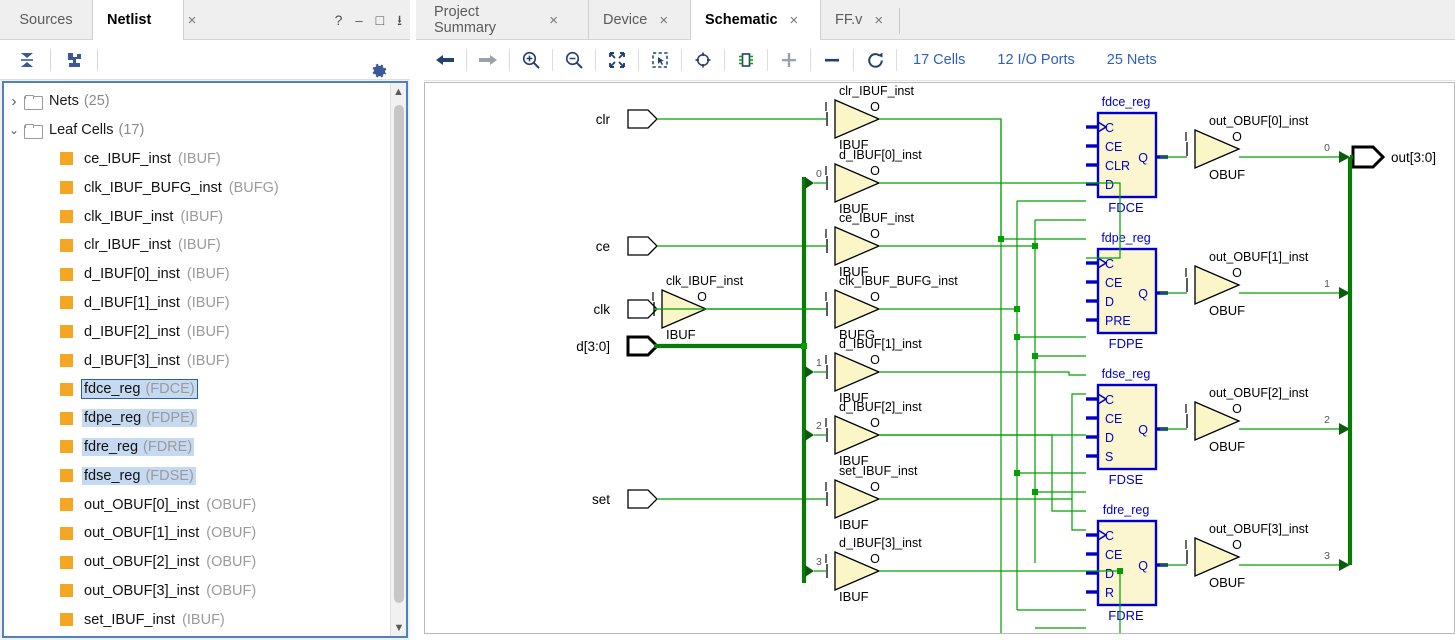 The image size is (1455, 640). What do you see at coordinates (197, 619) in the screenshot?
I see `tree-item-set_IBUF_inst: set_IBUF_inst (IBUF)` at bounding box center [197, 619].